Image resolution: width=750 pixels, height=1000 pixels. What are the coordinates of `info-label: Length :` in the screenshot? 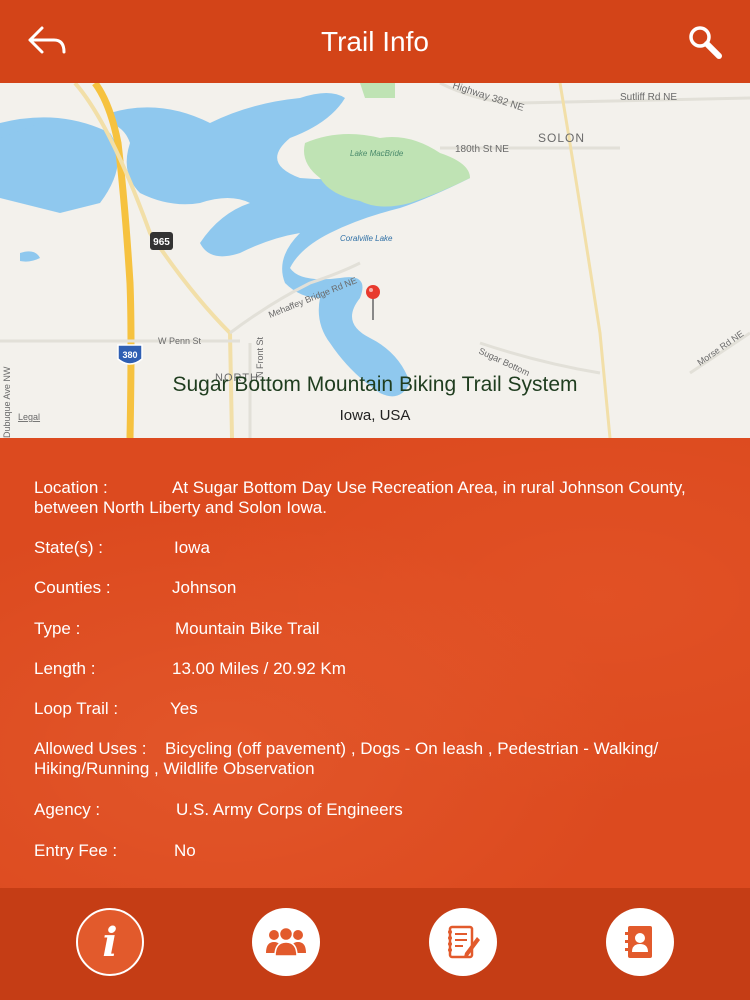 It's located at (65, 668).